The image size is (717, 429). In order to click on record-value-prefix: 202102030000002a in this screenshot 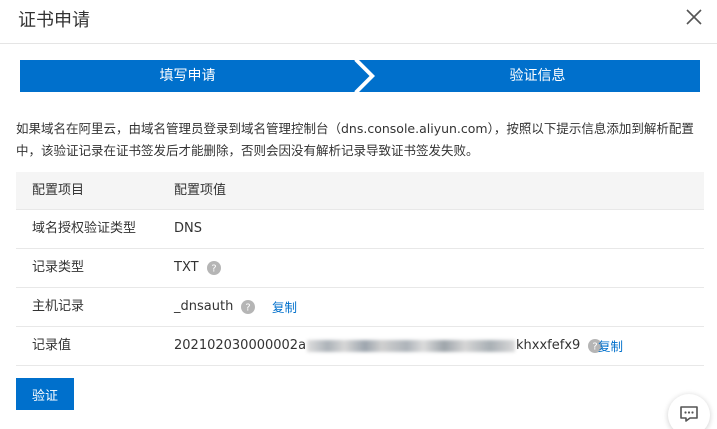, I will do `click(240, 345)`.